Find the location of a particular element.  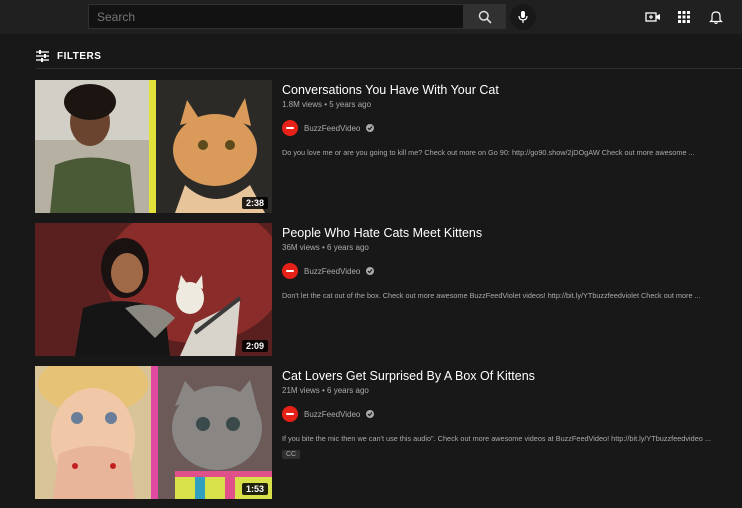

video-thumbnail: 2:09 is located at coordinates (153, 289).